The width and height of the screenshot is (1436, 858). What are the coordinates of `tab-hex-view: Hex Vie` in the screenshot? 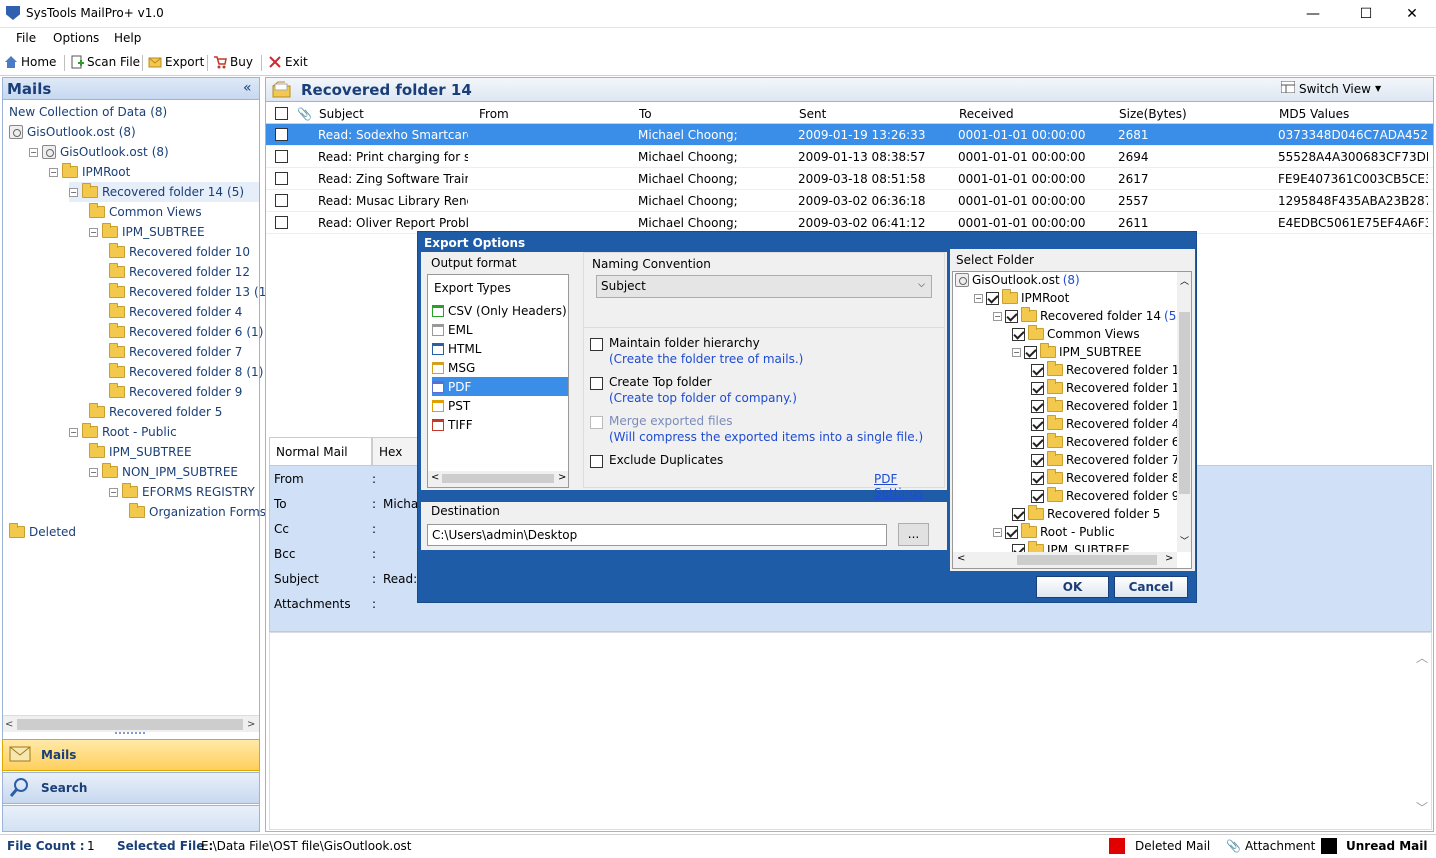 It's located at (395, 451).